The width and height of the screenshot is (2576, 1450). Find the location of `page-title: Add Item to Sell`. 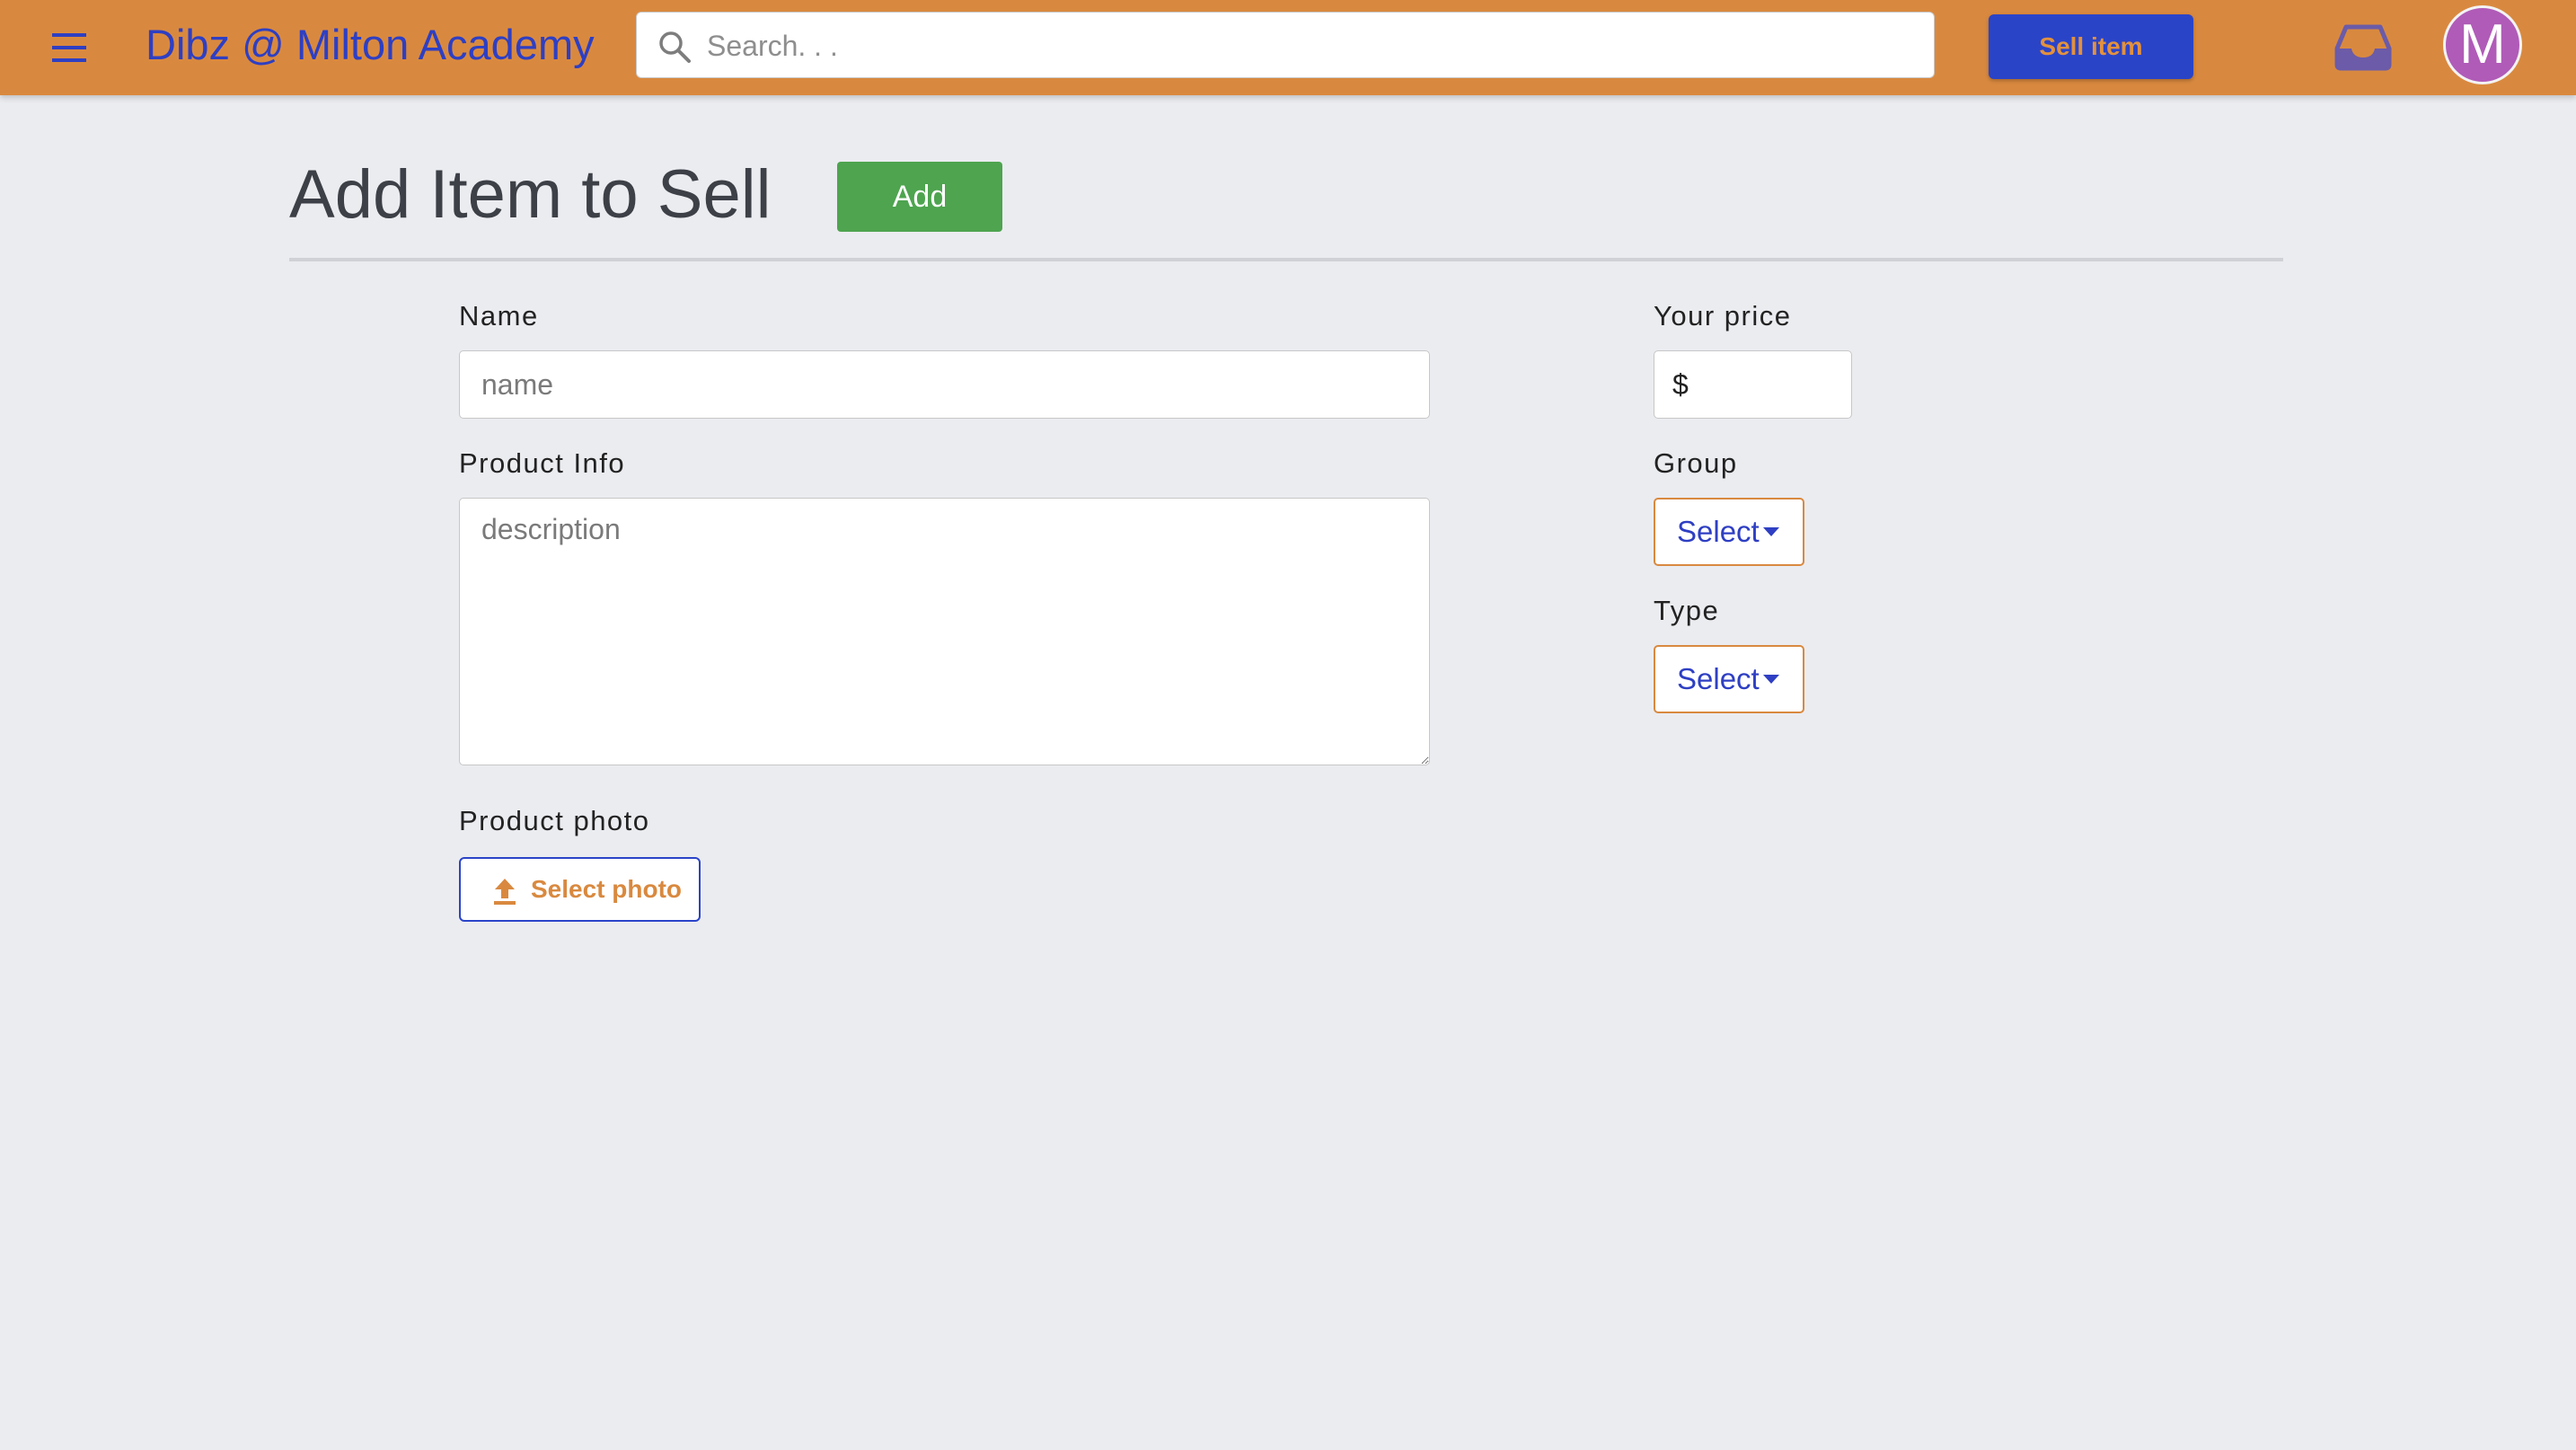

page-title: Add Item to Sell is located at coordinates (530, 194).